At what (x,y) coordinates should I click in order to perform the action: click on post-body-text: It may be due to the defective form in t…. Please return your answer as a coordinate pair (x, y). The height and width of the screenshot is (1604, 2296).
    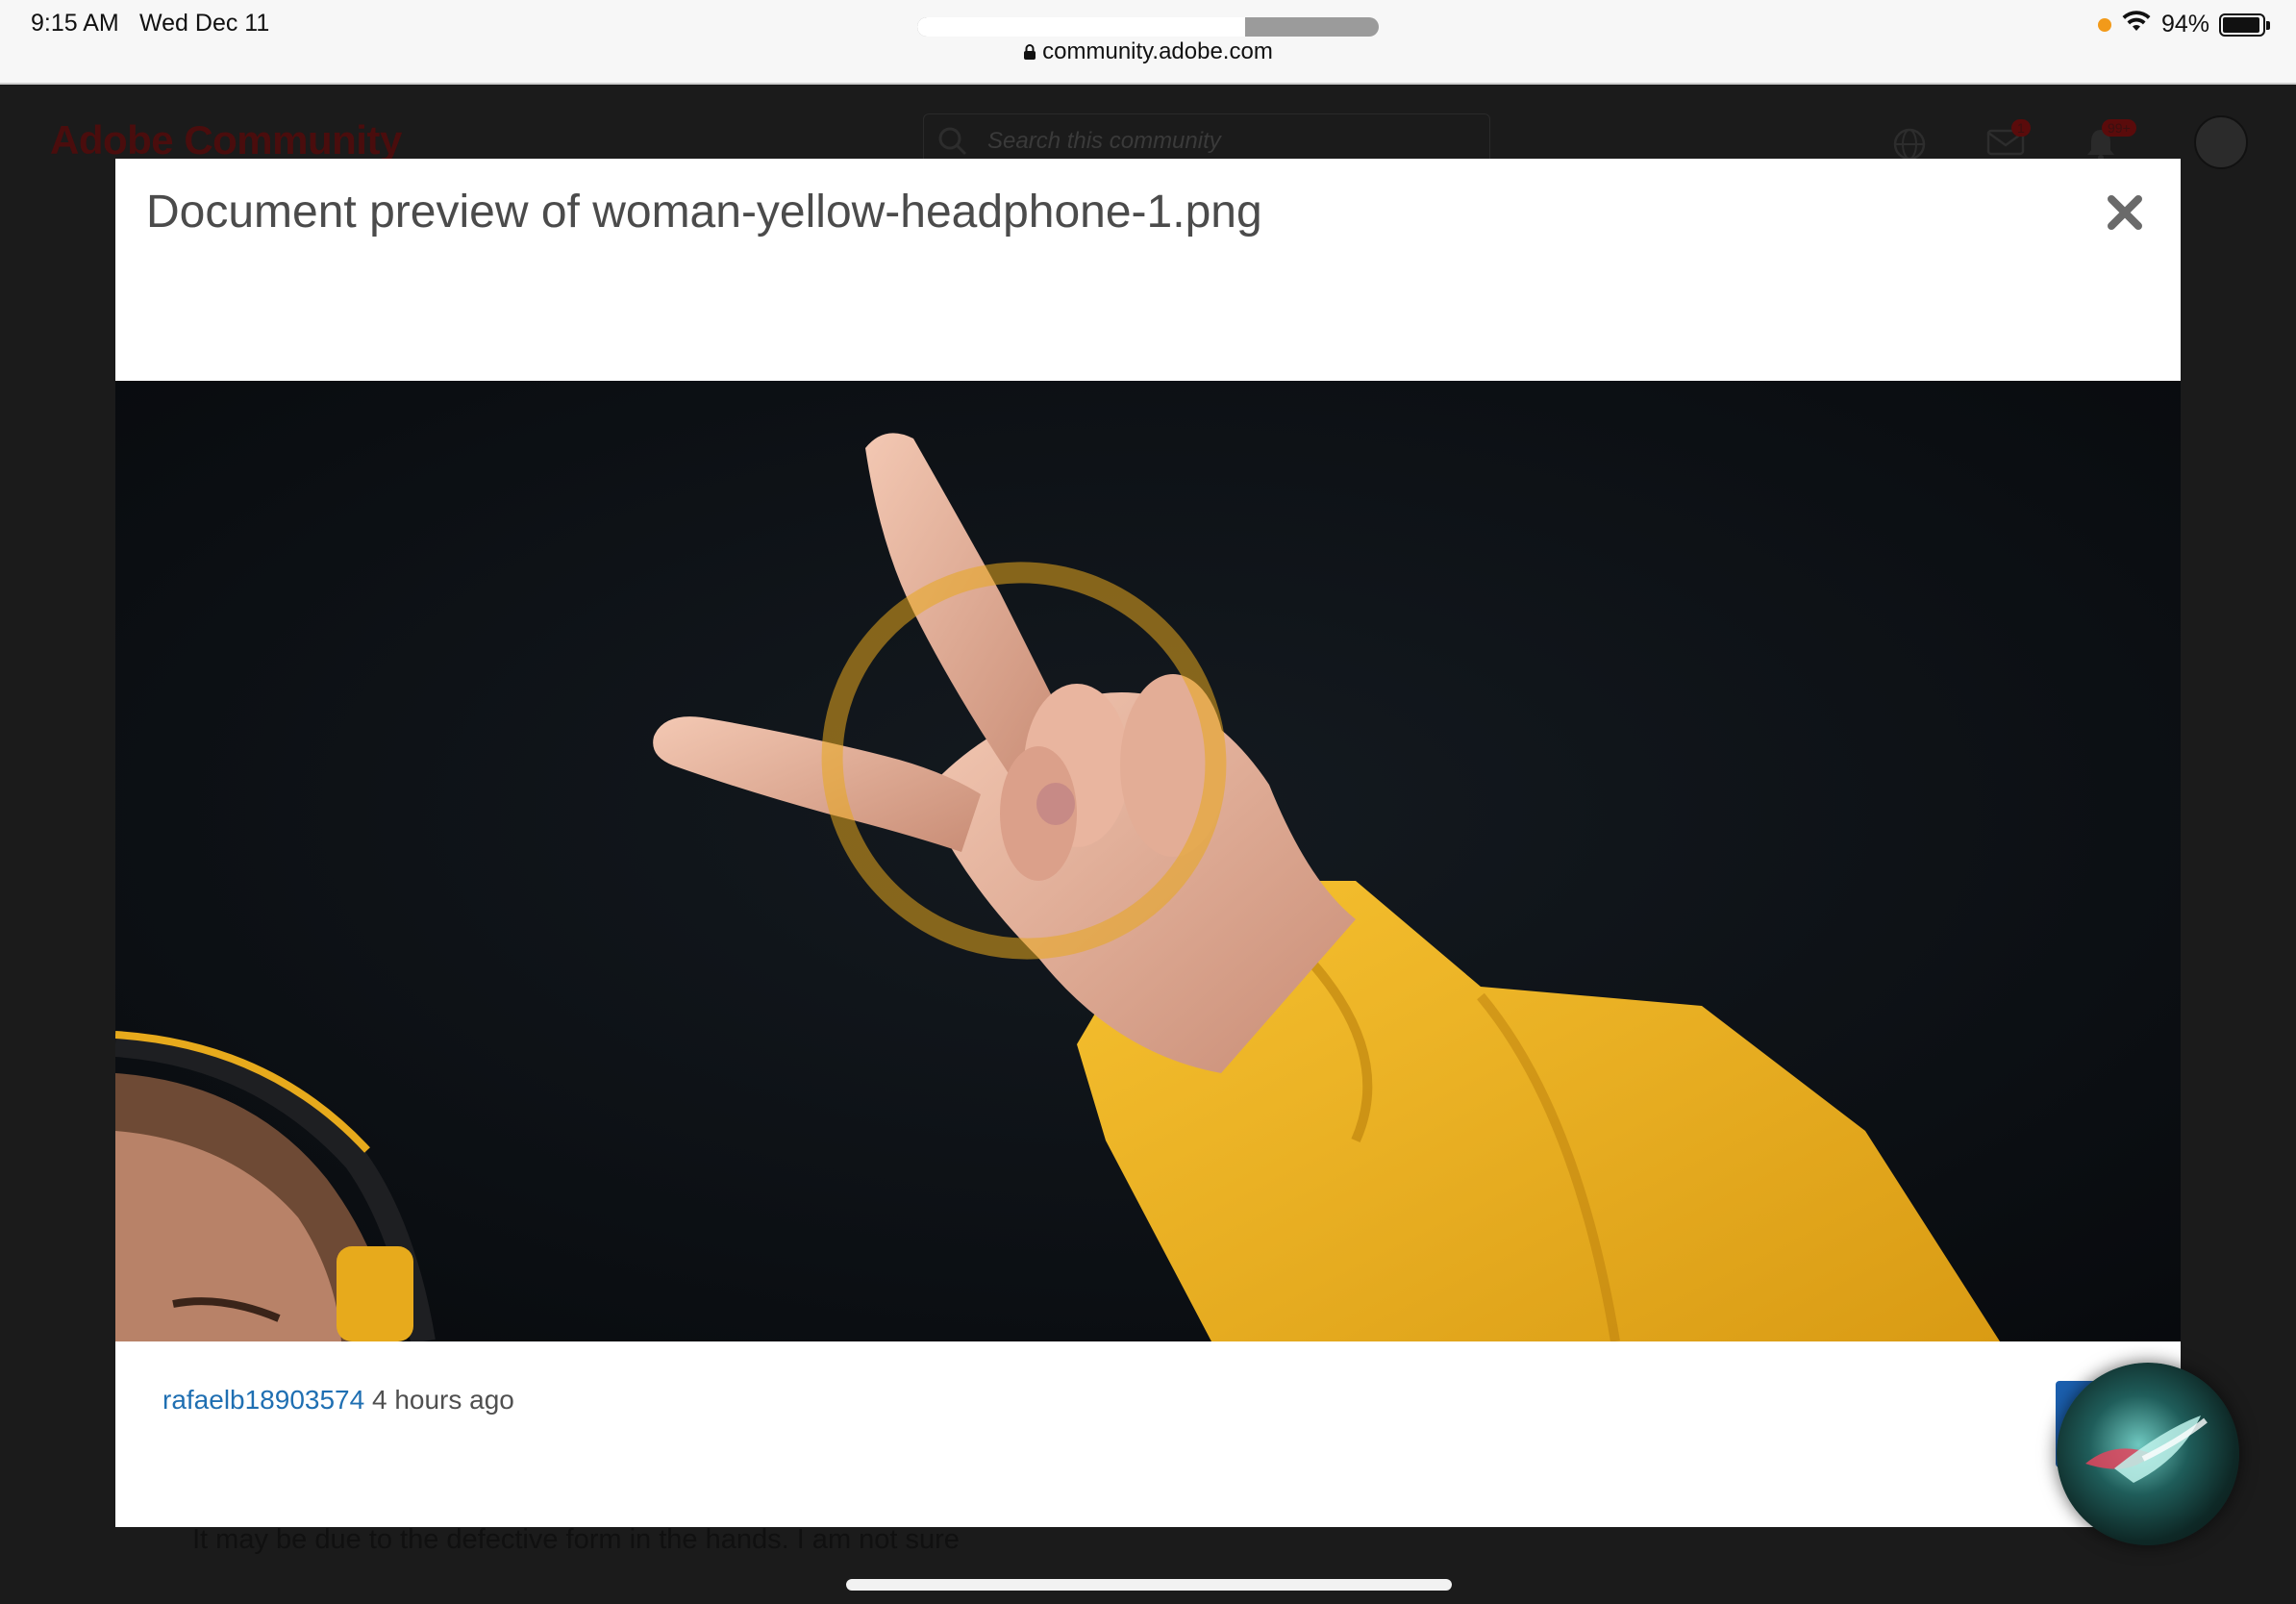
    Looking at the image, I should click on (576, 1539).